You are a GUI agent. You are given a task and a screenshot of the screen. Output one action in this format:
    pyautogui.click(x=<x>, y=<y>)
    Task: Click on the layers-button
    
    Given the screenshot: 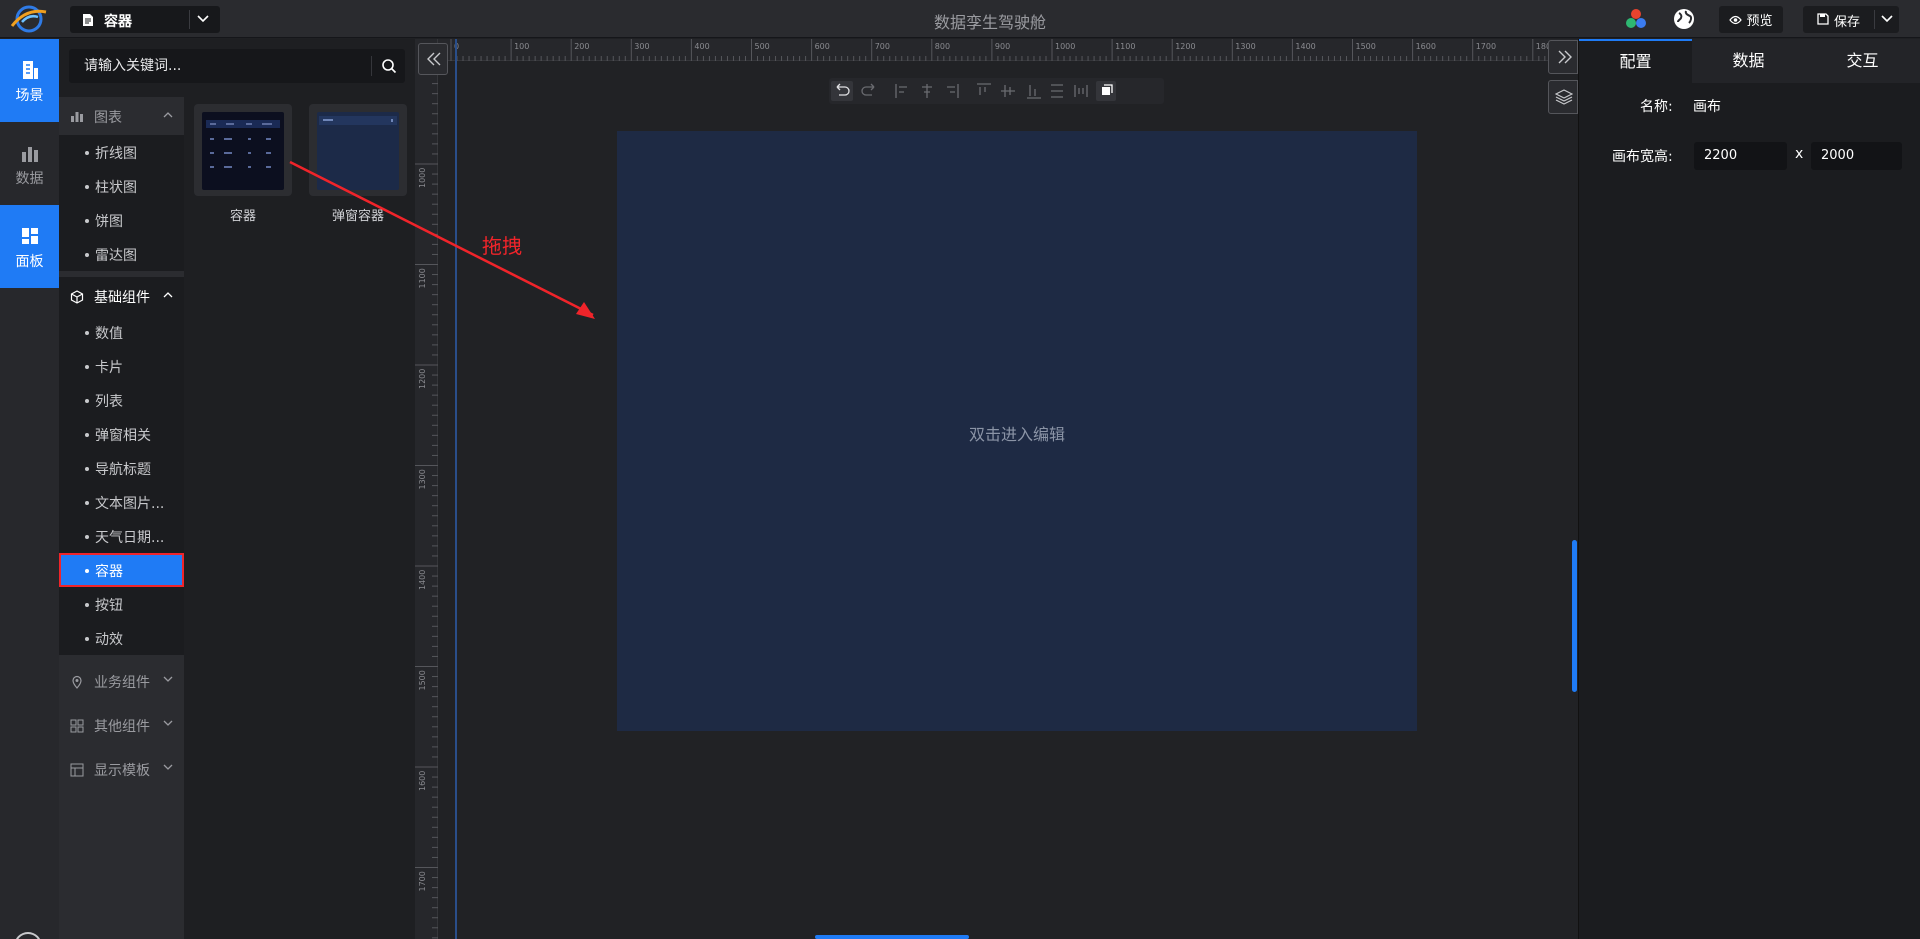 What is the action you would take?
    pyautogui.click(x=1563, y=97)
    